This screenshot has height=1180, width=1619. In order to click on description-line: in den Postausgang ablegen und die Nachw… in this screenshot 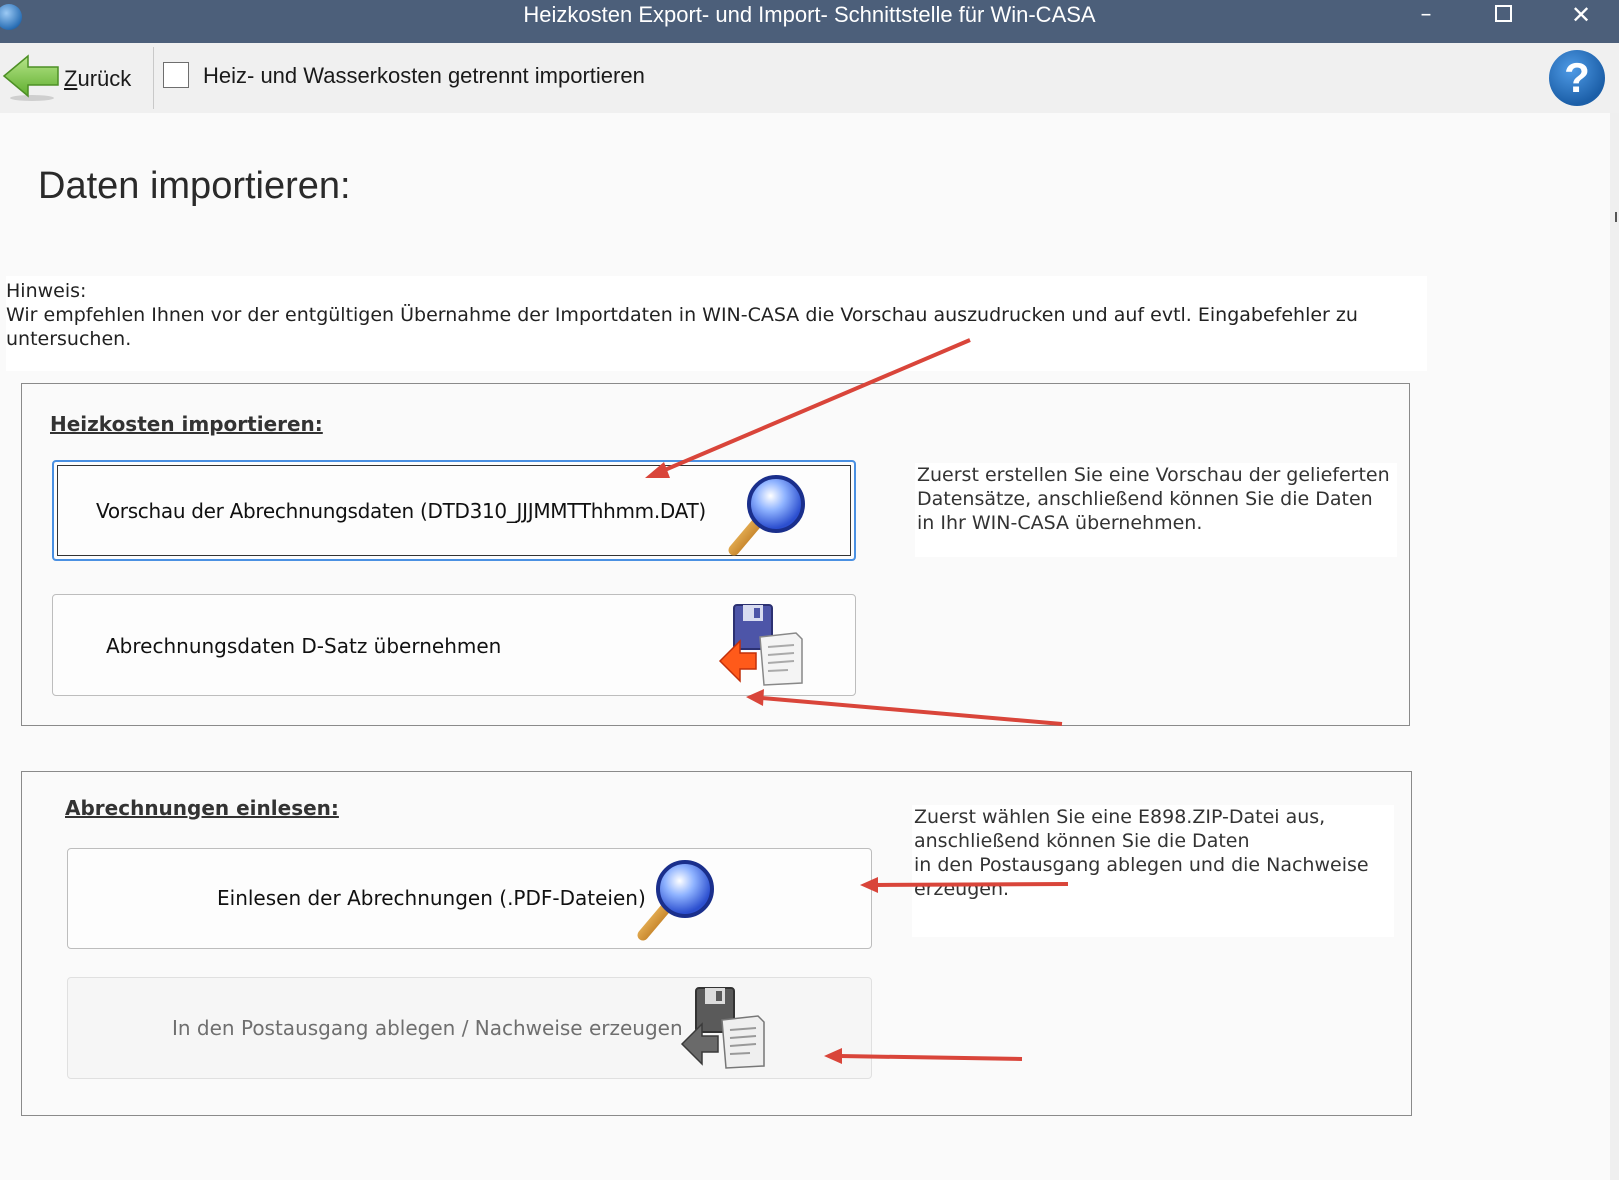, I will do `click(1141, 865)`.